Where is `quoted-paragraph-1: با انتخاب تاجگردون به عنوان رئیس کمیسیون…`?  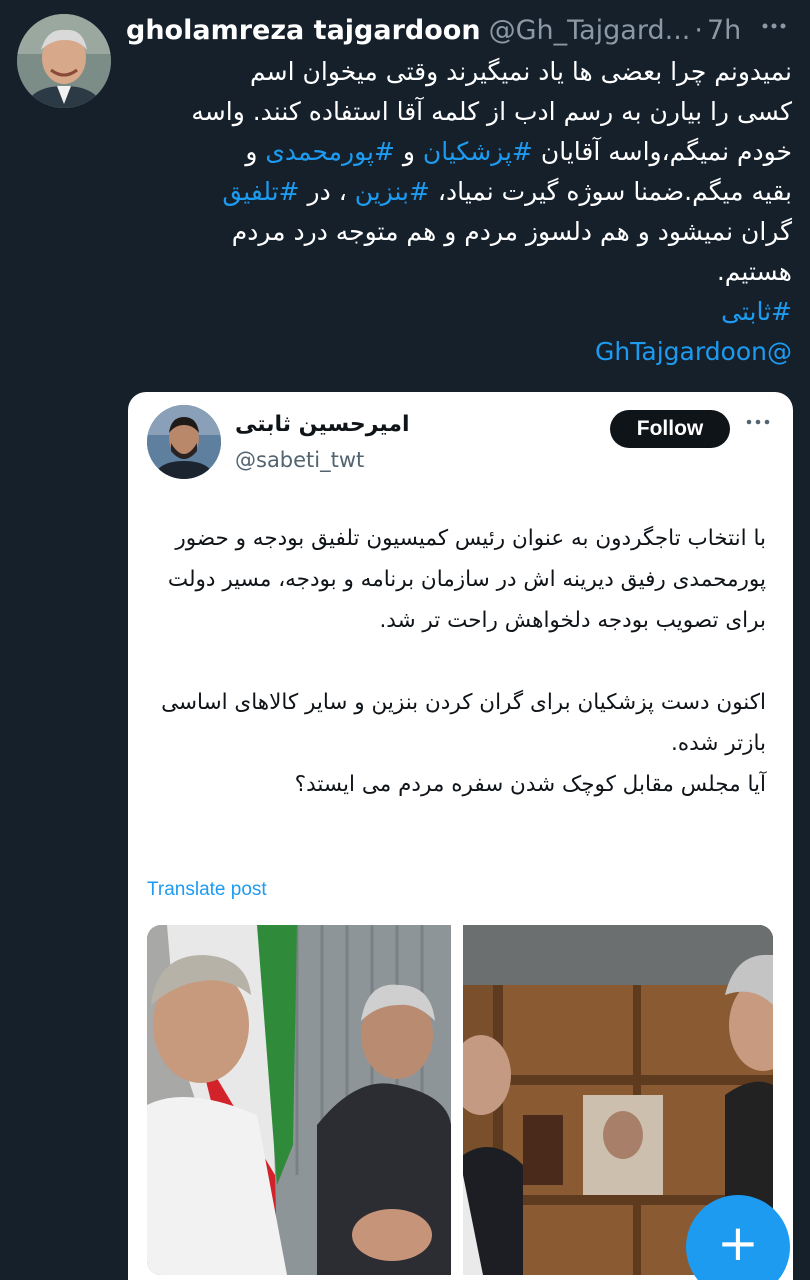 quoted-paragraph-1: با انتخاب تاجگردون به عنوان رئیس کمیسیون… is located at coordinates (466, 579).